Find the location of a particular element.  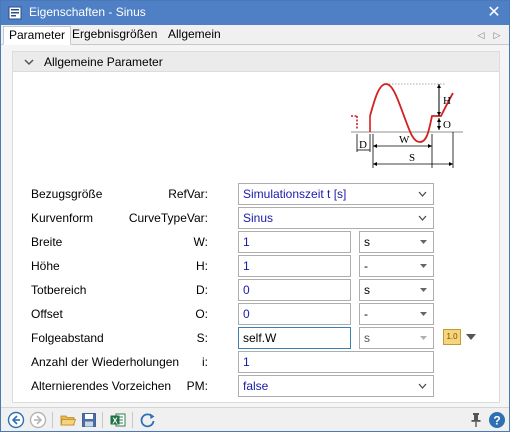

sine-curve-diagram: H O D W S is located at coordinates (408, 126).